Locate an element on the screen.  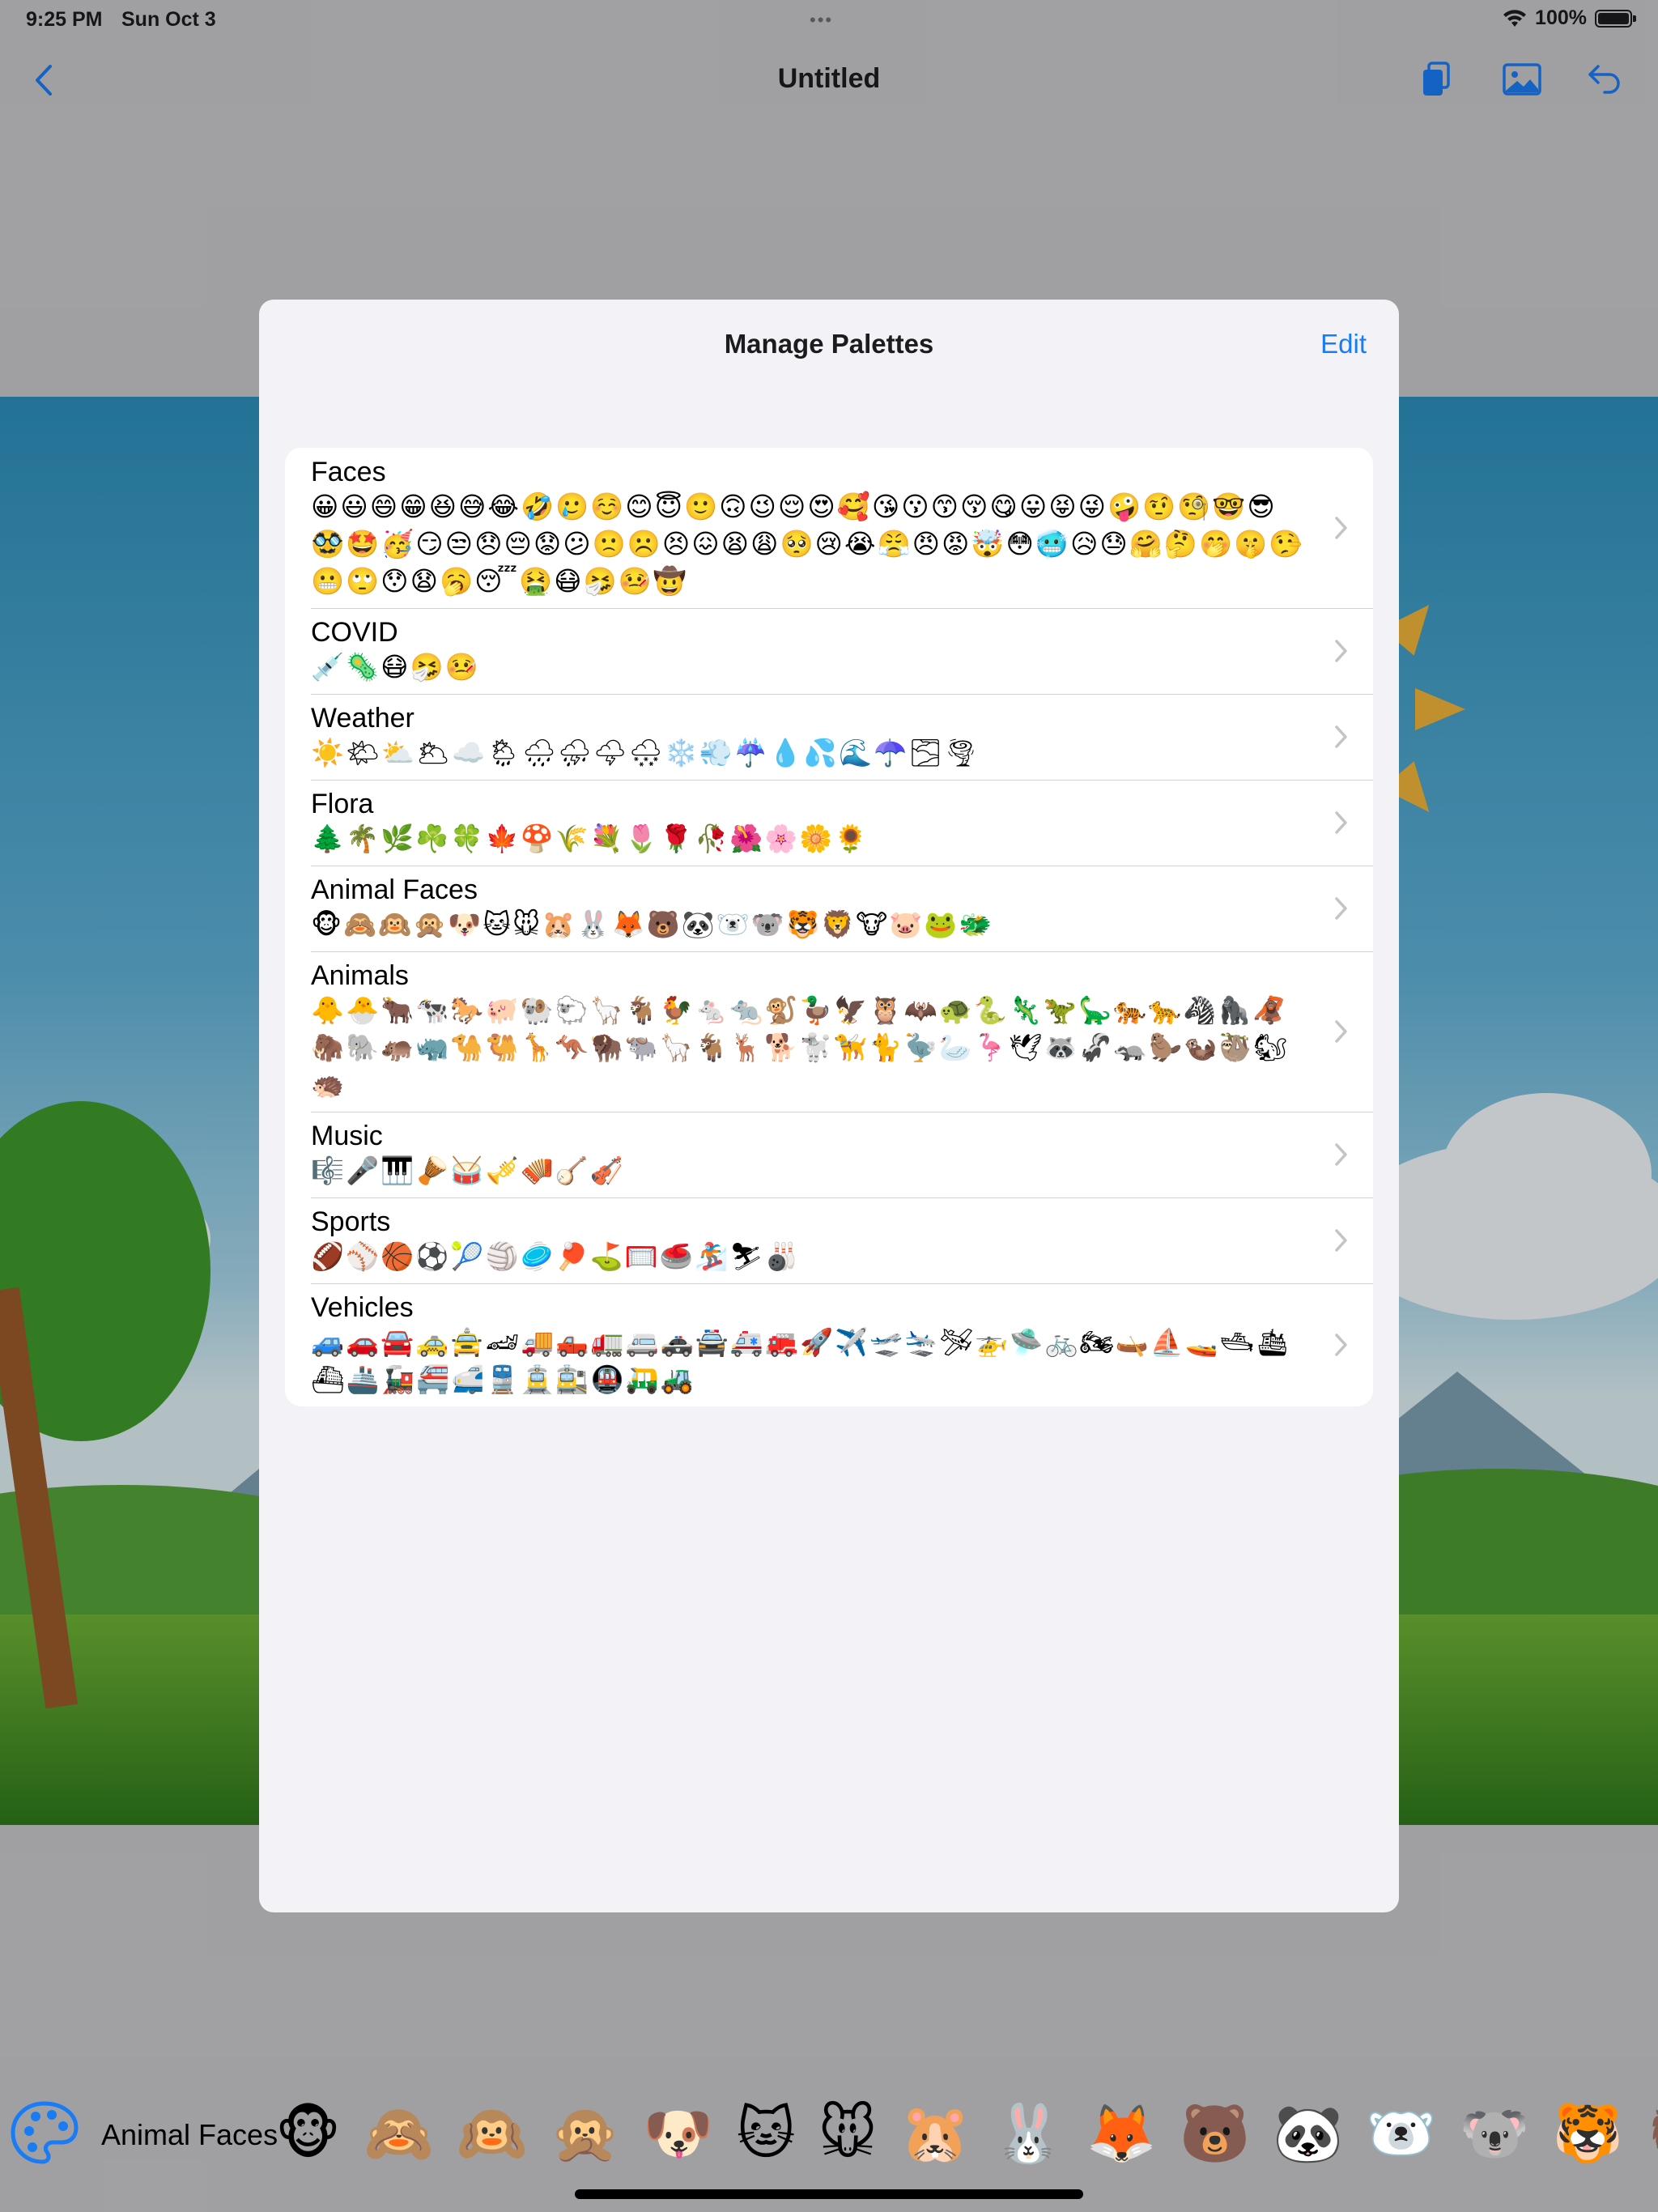
palette-name: Flora is located at coordinates (342, 804).